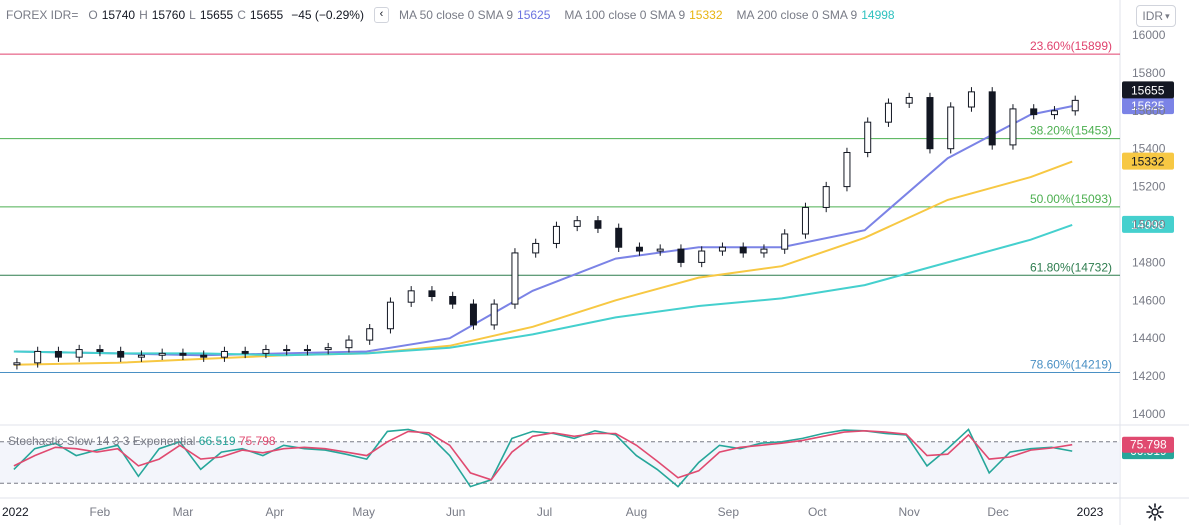 This screenshot has height=530, width=1189. What do you see at coordinates (93, 15) in the screenshot?
I see `open-label: O` at bounding box center [93, 15].